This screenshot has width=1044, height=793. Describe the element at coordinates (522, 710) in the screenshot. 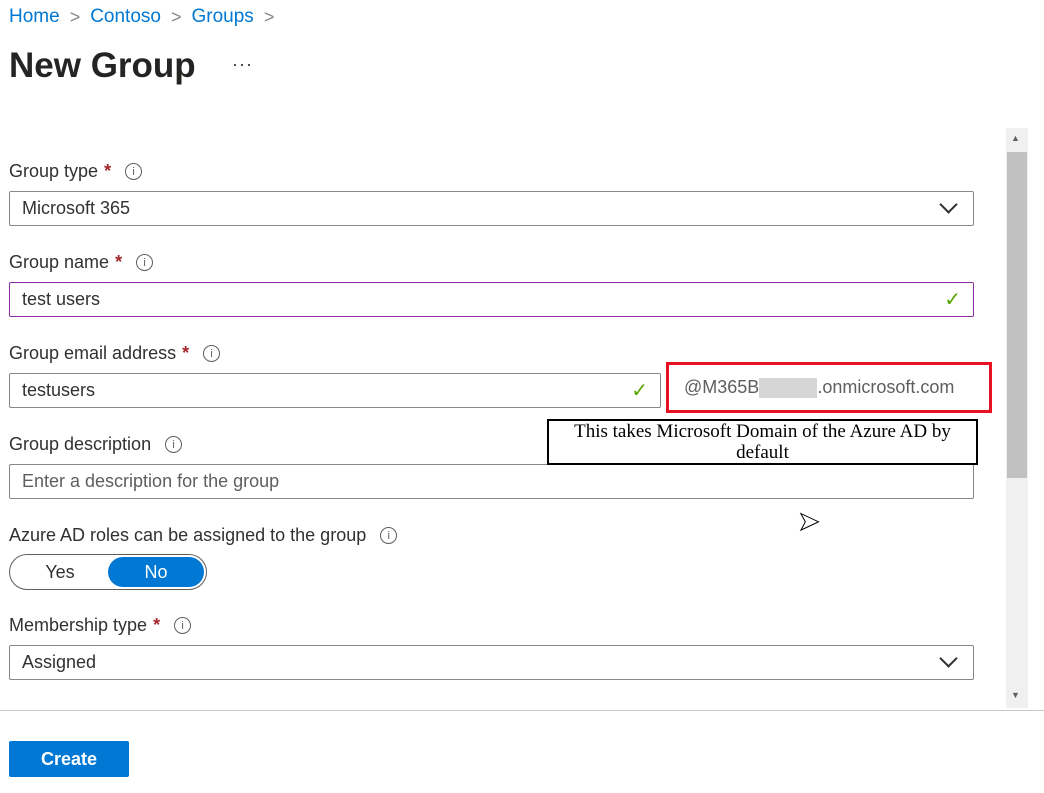

I see `divider` at that location.